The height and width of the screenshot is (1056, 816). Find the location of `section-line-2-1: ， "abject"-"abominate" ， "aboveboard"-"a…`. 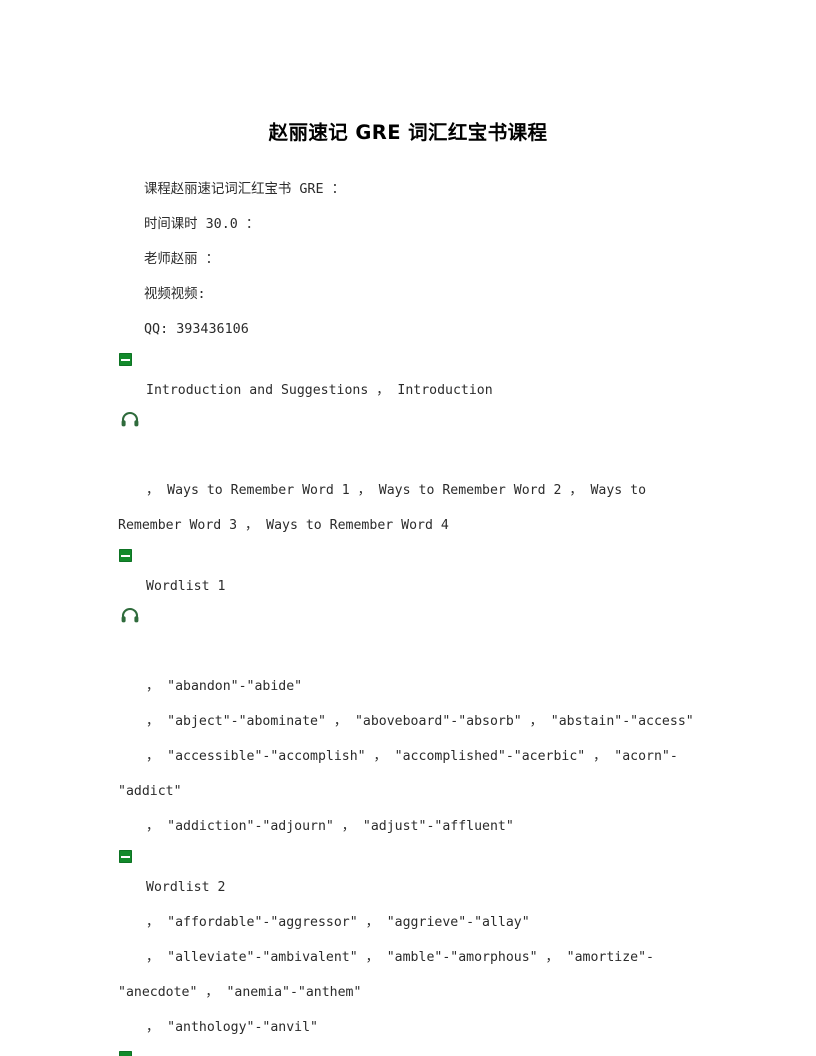

section-line-2-1: ， "abject"-"abominate" ， "aboveboard"-"a… is located at coordinates (420, 721).